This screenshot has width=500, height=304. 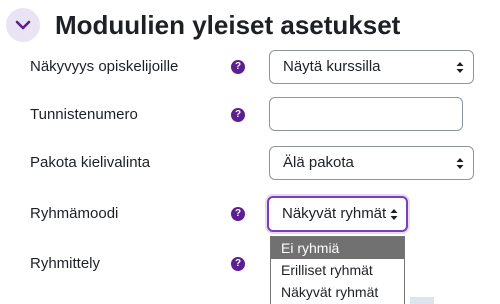 What do you see at coordinates (371, 163) in the screenshot?
I see `language-select: Älä pakota` at bounding box center [371, 163].